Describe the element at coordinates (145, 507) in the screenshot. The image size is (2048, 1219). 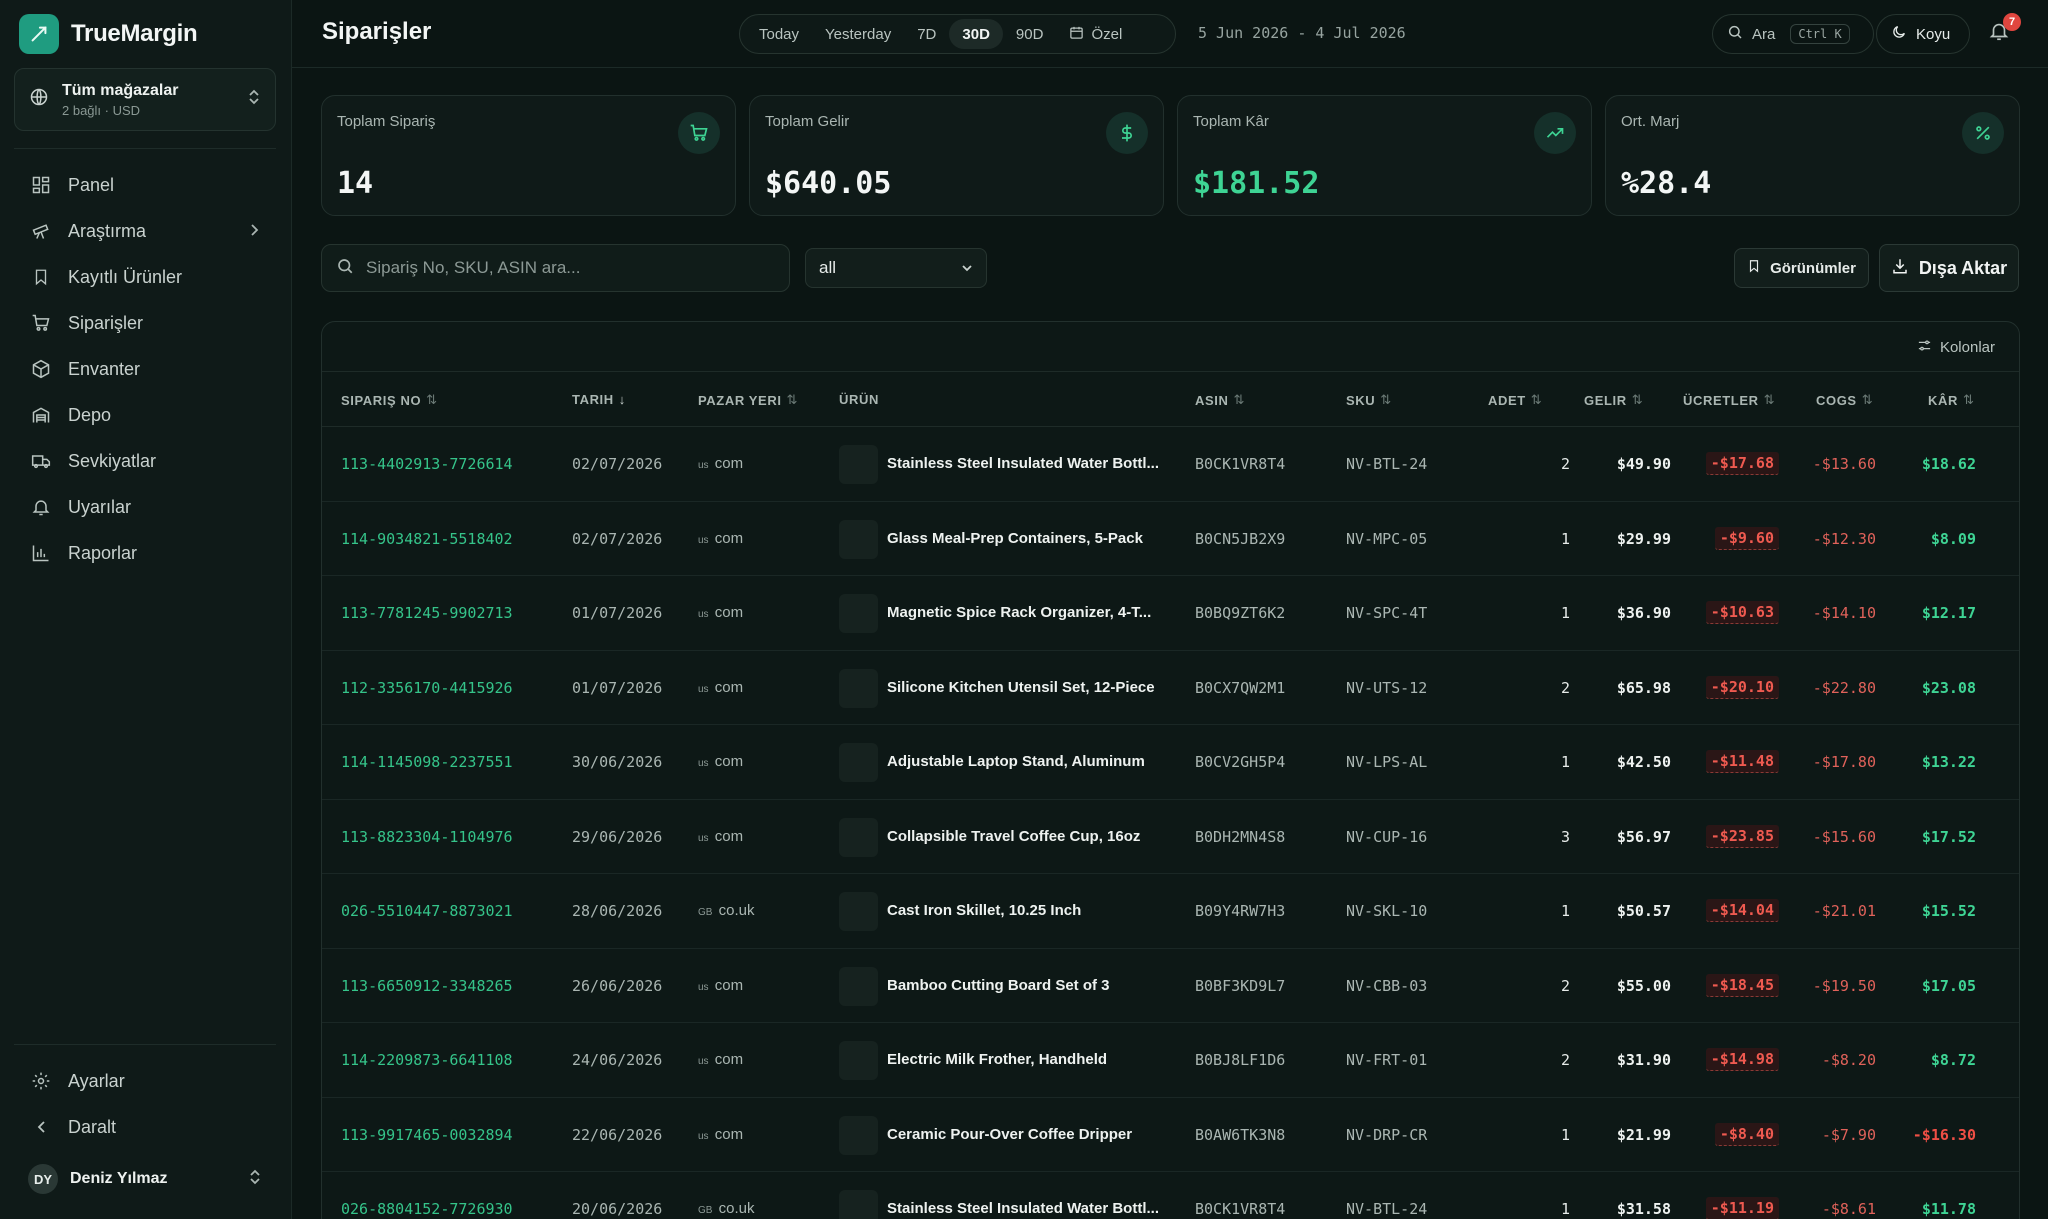
I see `sidebar-item-alerts: Uyarılar` at that location.